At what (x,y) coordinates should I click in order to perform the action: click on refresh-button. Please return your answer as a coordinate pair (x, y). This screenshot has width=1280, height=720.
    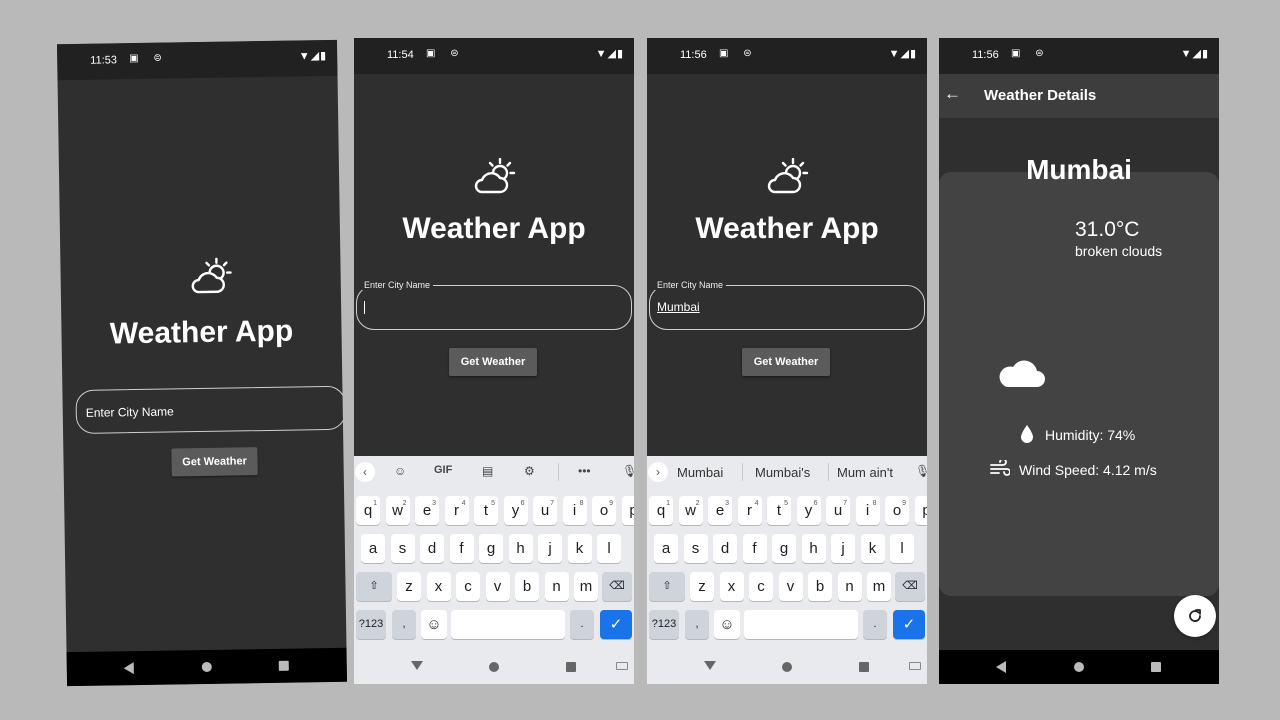
    Looking at the image, I should click on (1195, 616).